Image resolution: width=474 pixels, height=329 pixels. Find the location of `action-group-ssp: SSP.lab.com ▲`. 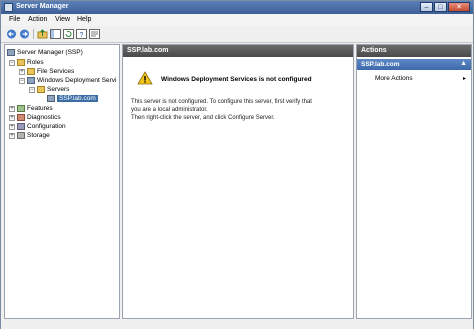

action-group-ssp: SSP.lab.com ▲ is located at coordinates (414, 64).